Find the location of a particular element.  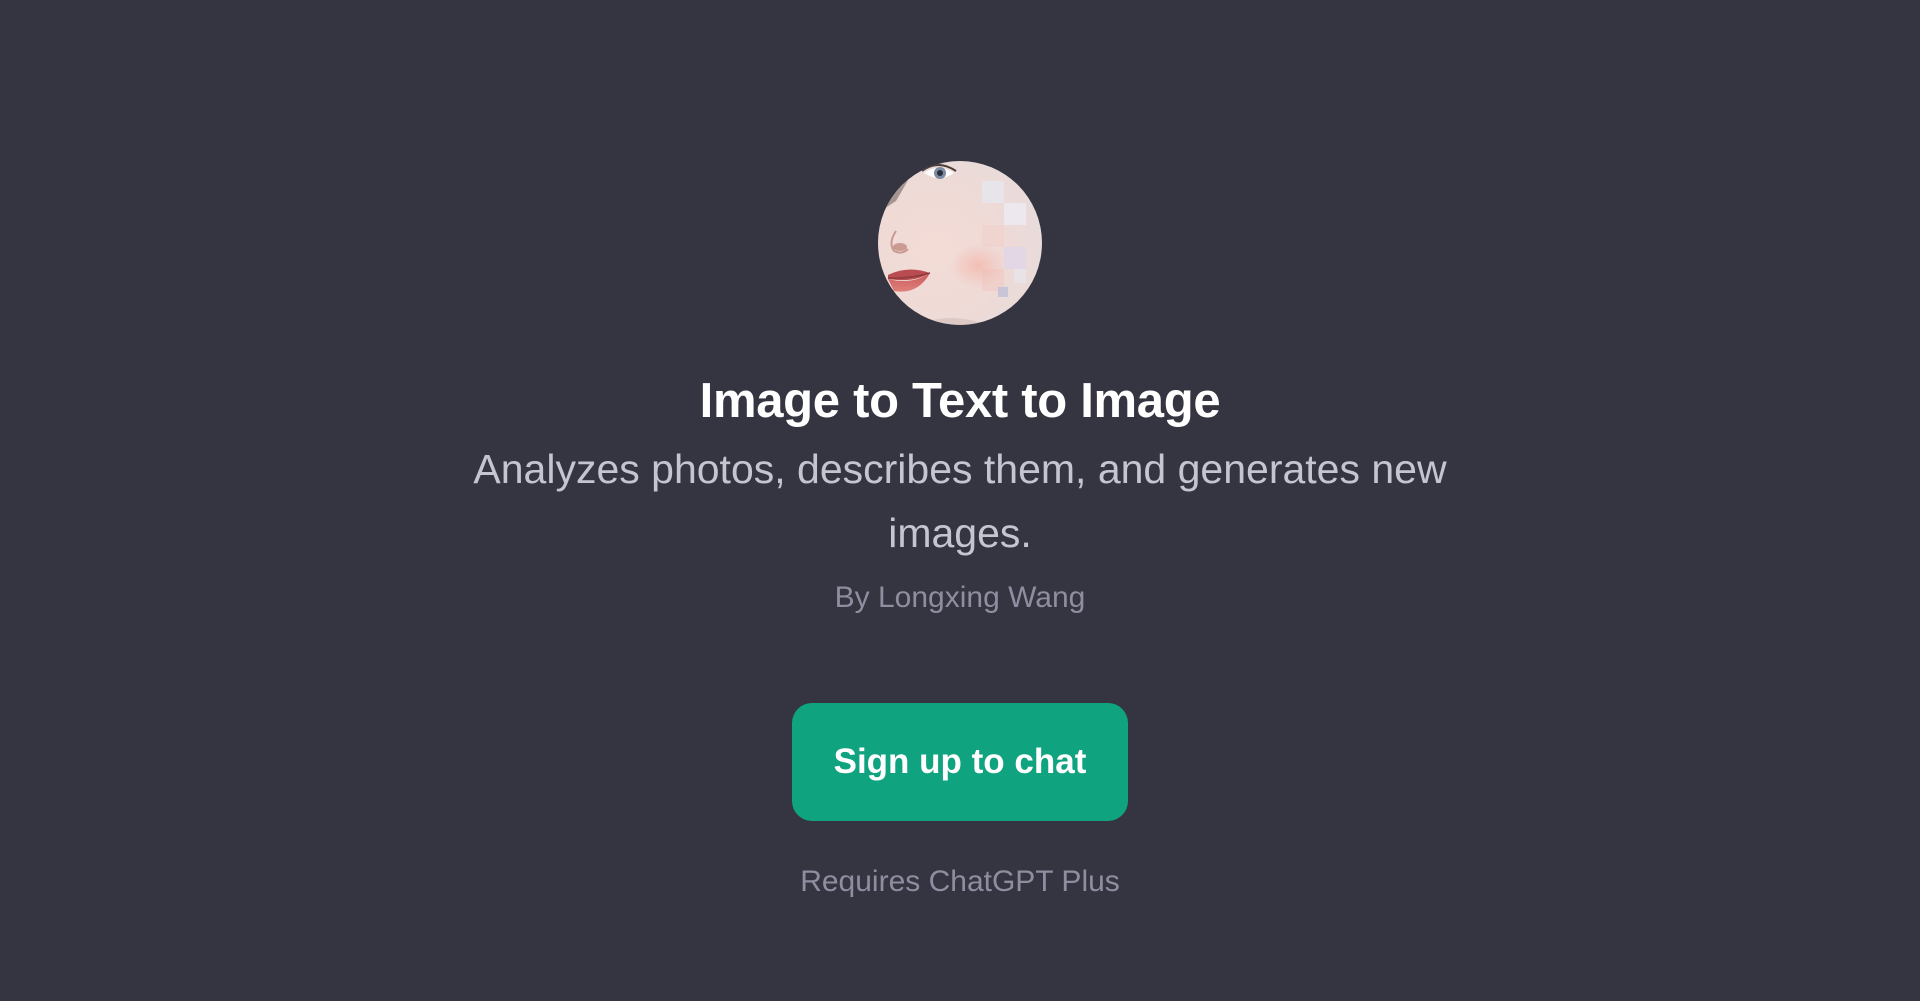

plan-requirement-note: Requires ChatGPT Plus is located at coordinates (960, 881).